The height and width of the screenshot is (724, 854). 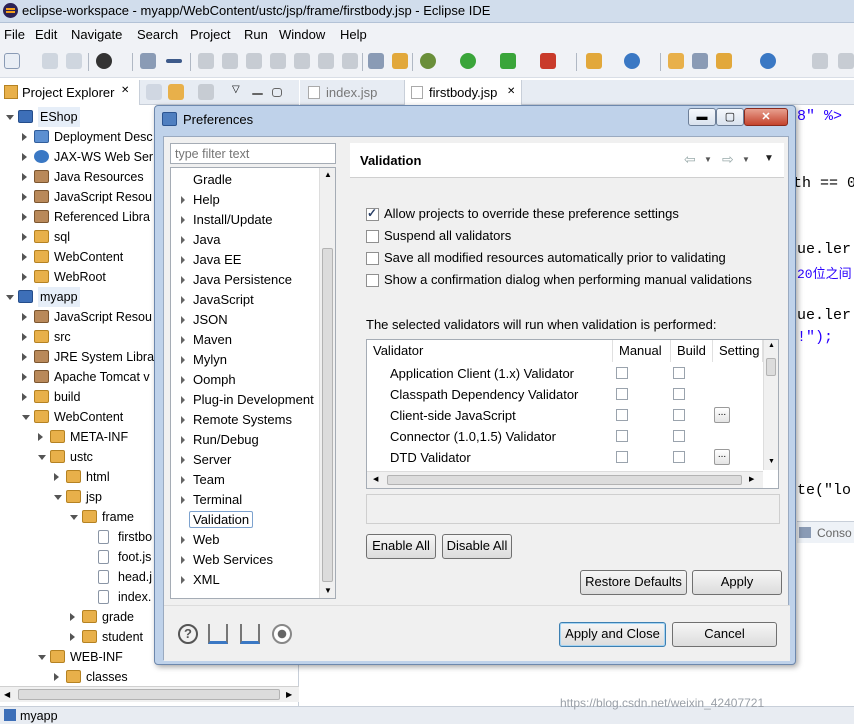 What do you see at coordinates (326, 61) in the screenshot?
I see `step-over-icon` at bounding box center [326, 61].